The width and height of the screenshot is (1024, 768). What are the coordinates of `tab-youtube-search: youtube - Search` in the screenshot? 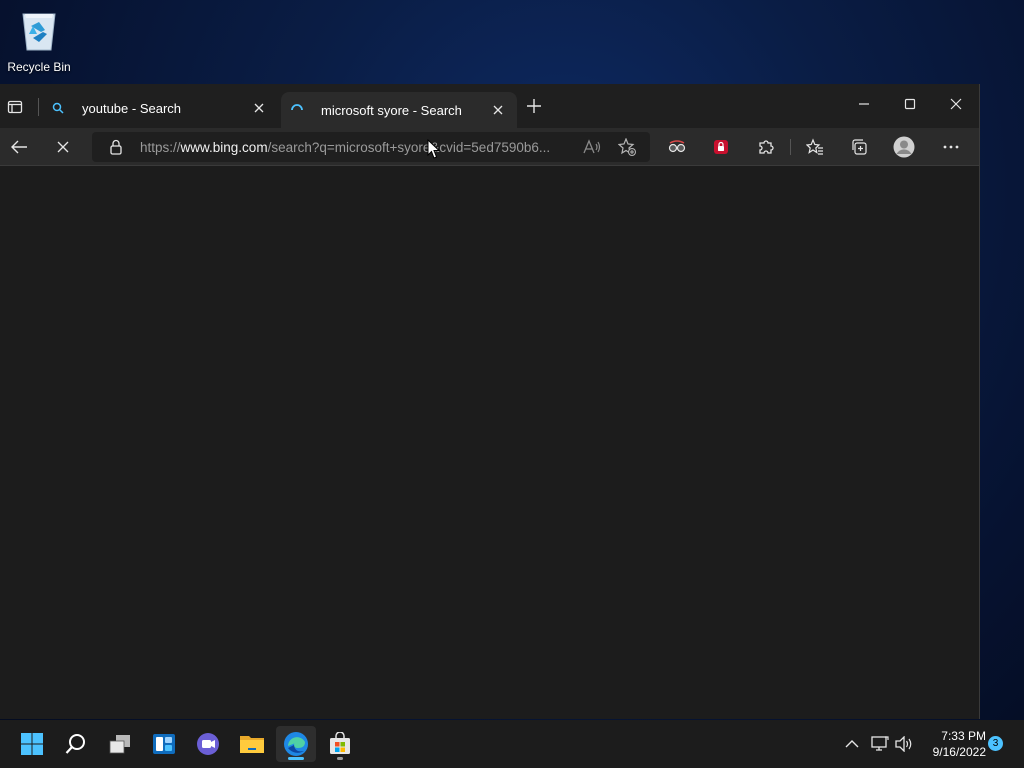 It's located at (160, 108).